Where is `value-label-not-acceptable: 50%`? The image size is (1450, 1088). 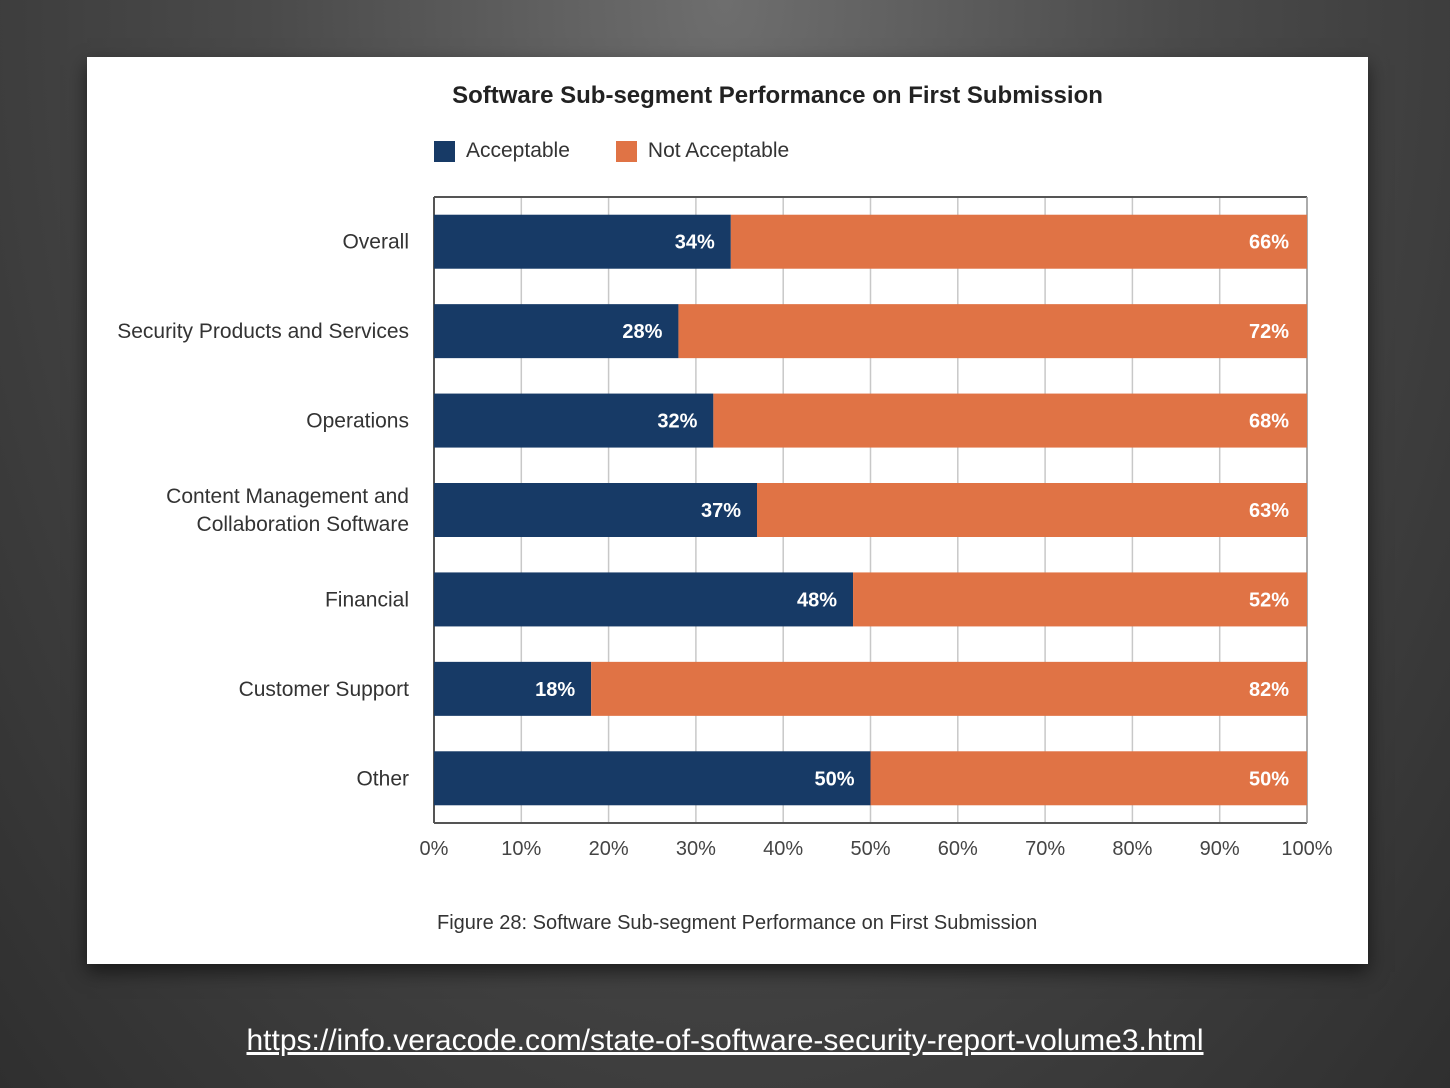
value-label-not-acceptable: 50% is located at coordinates (1269, 779).